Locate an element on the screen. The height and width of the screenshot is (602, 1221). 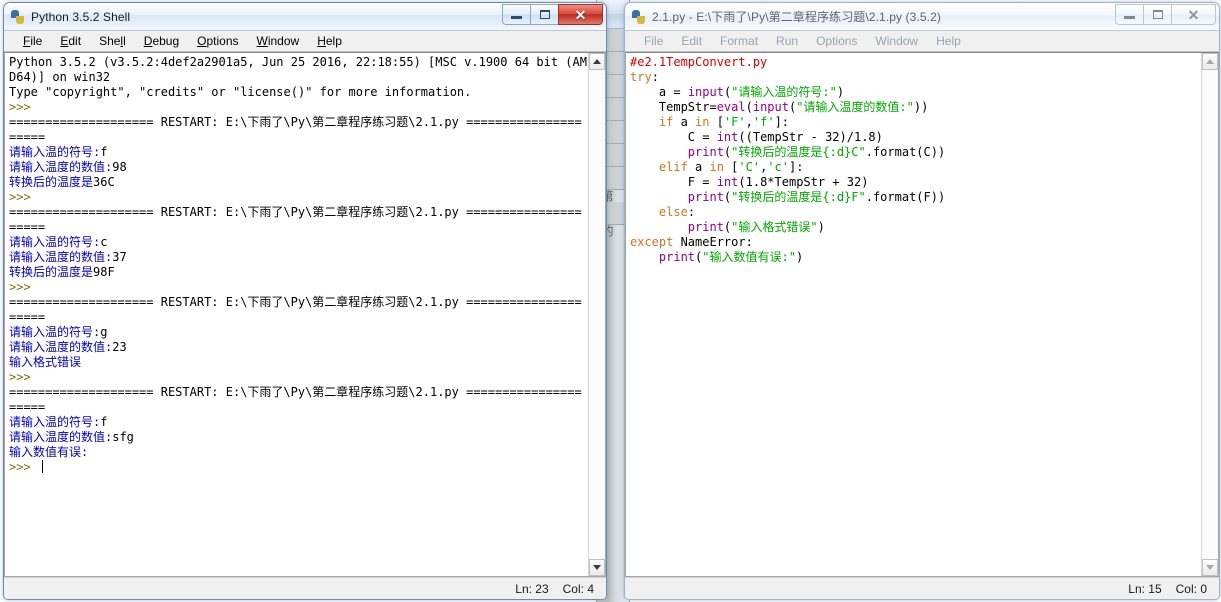
shell-col-indicator: Col: 4 is located at coordinates (578, 588).